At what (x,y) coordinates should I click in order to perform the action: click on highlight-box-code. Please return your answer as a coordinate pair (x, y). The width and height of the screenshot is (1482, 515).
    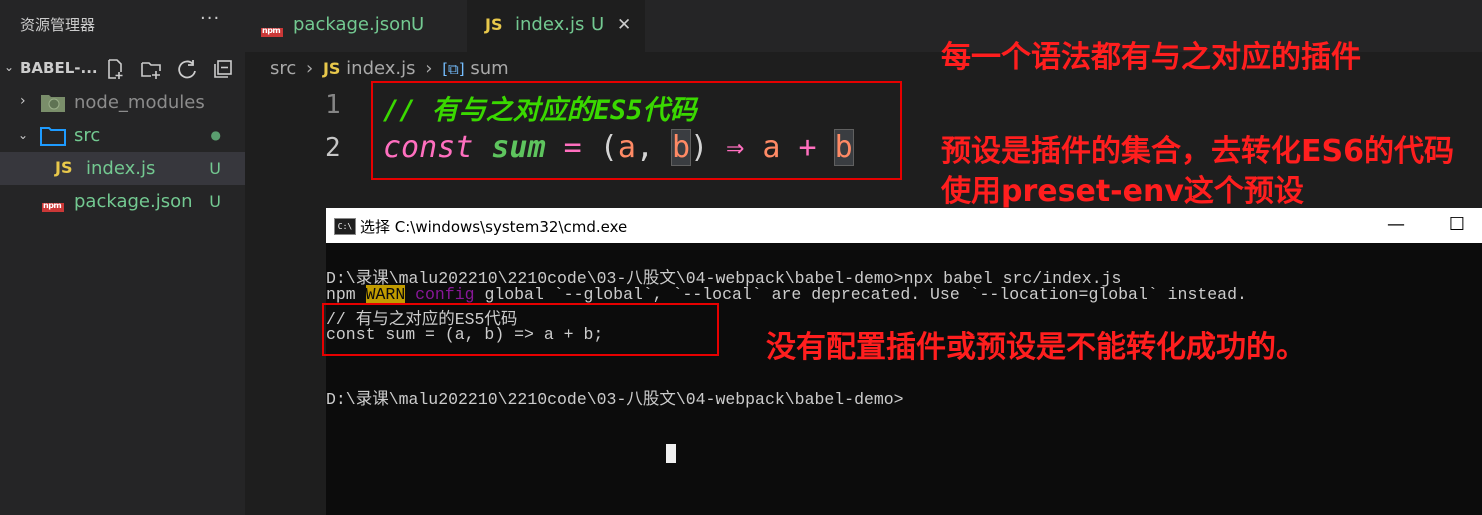
    Looking at the image, I should click on (636, 130).